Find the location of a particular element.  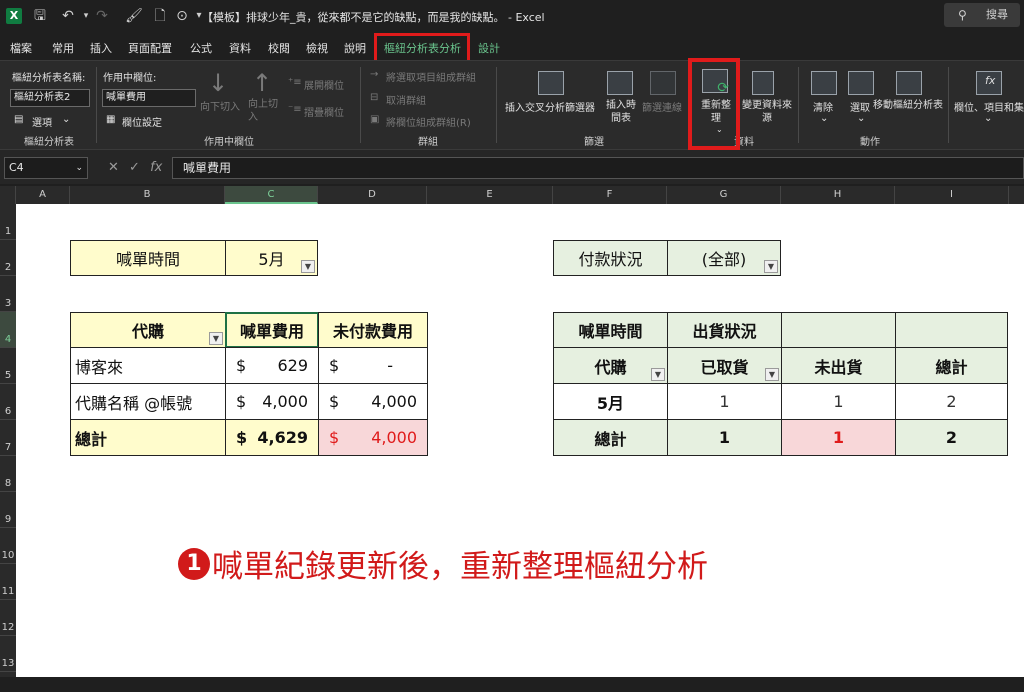

right-row-total: 2 is located at coordinates (951, 401).